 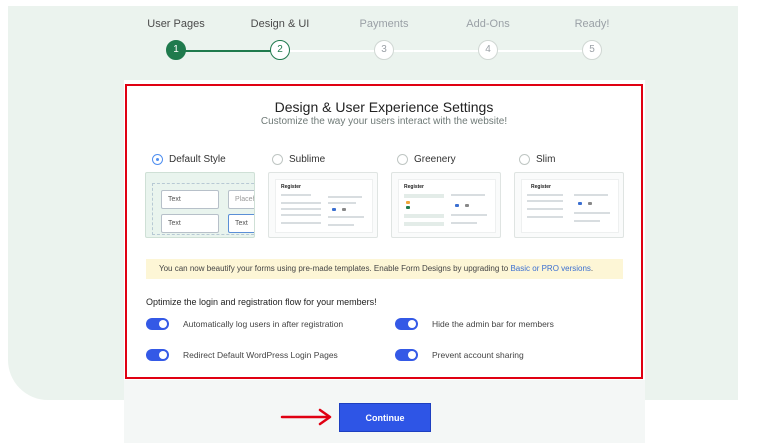 I want to click on step-design-ui: Design & UI 2, so click(x=280, y=39).